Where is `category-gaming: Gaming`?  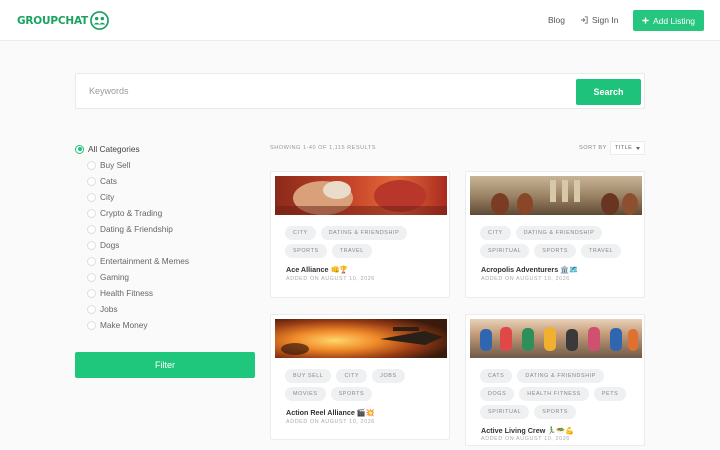
category-gaming: Gaming is located at coordinates (132, 277).